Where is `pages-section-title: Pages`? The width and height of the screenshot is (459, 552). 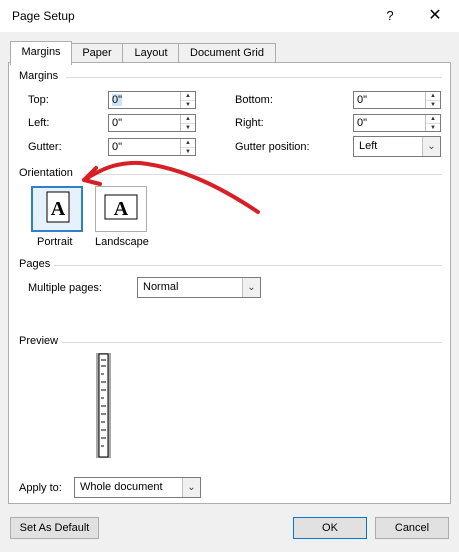
pages-section-title: Pages is located at coordinates (35, 264).